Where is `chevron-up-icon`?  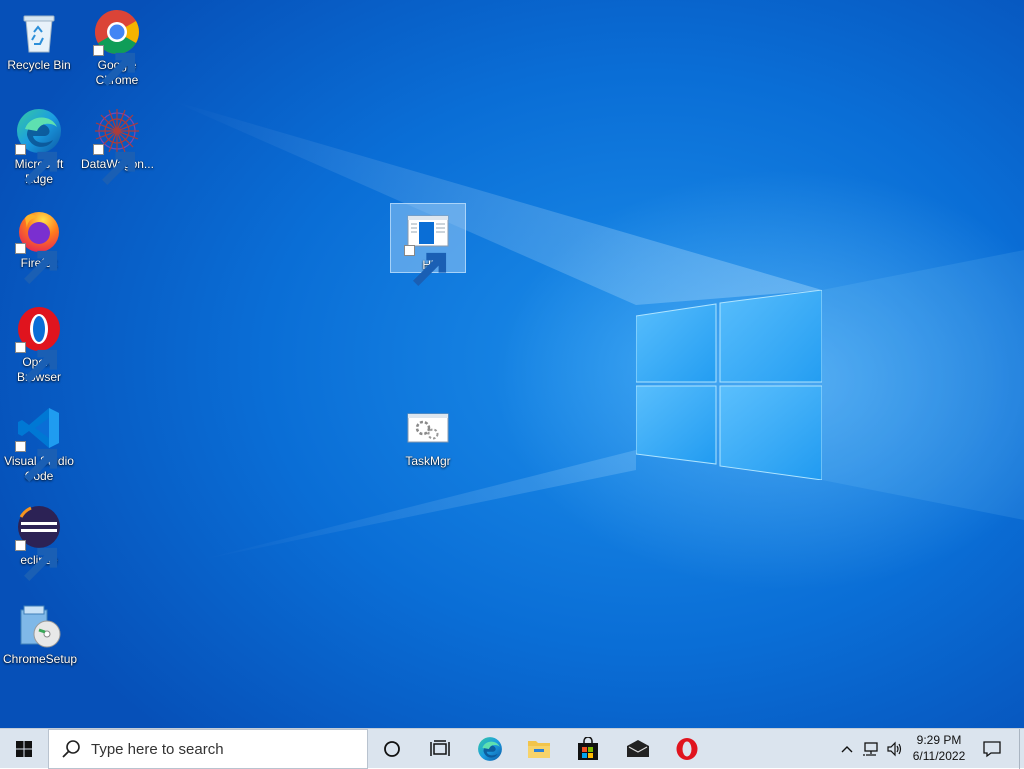 chevron-up-icon is located at coordinates (847, 749).